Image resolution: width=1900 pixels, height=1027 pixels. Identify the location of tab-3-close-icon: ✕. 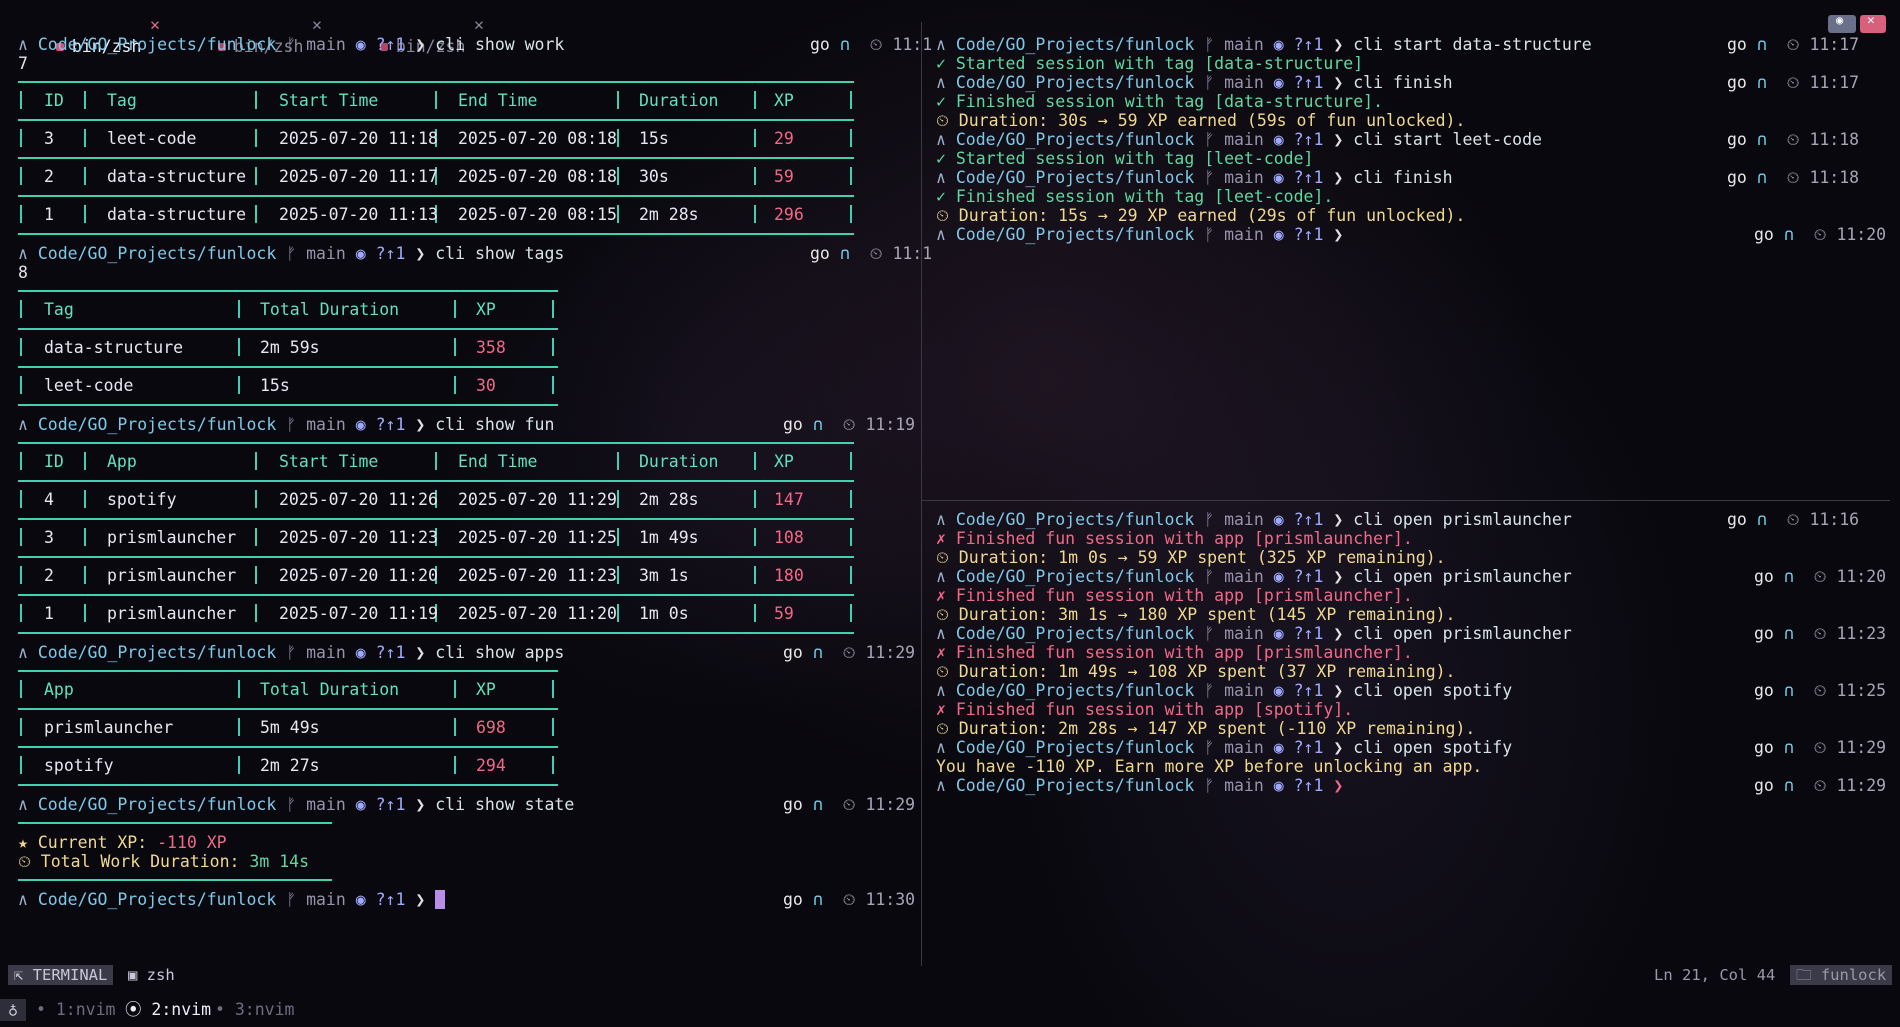
(479, 25).